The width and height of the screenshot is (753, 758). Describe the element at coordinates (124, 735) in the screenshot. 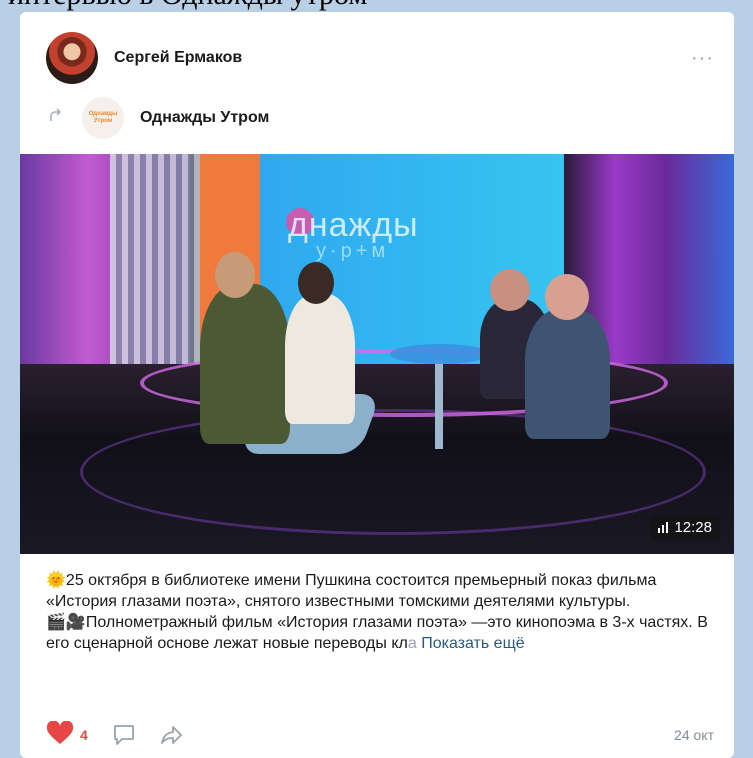

I see `comment-icon` at that location.